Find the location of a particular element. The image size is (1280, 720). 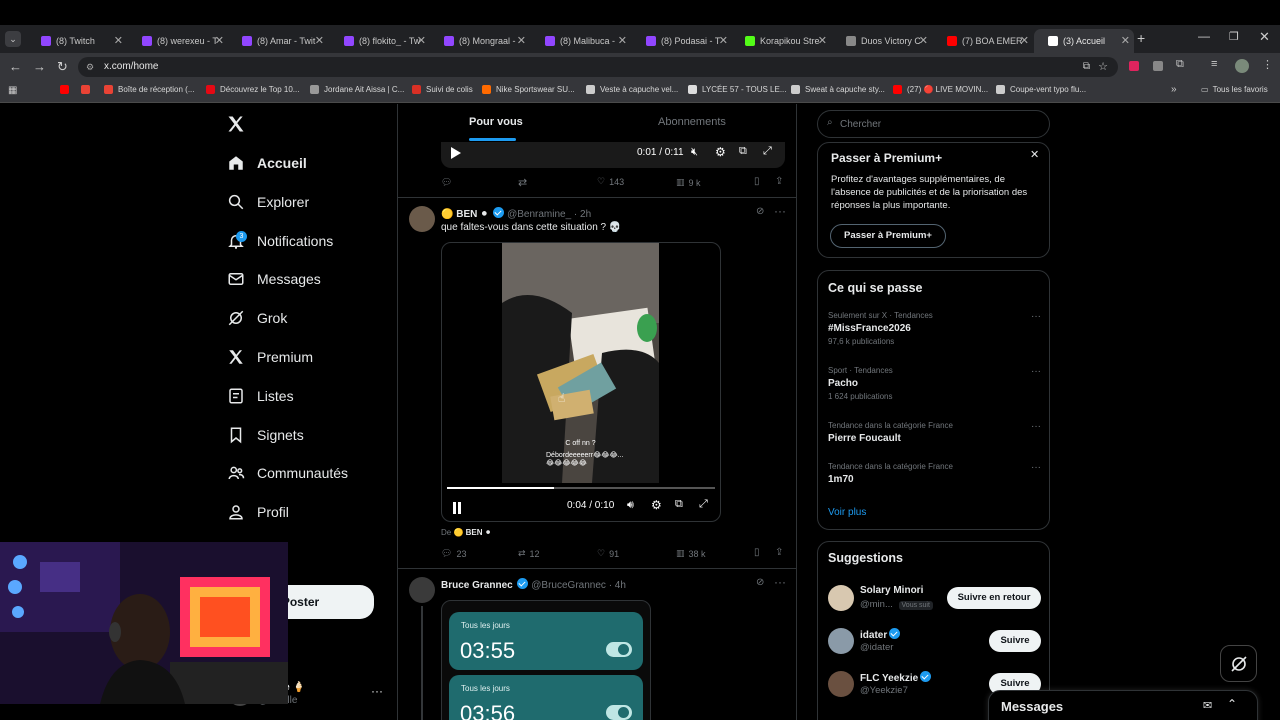

trend-item: Tendance dans la catégorie France 1m70 ··· is located at coordinates (934, 473).